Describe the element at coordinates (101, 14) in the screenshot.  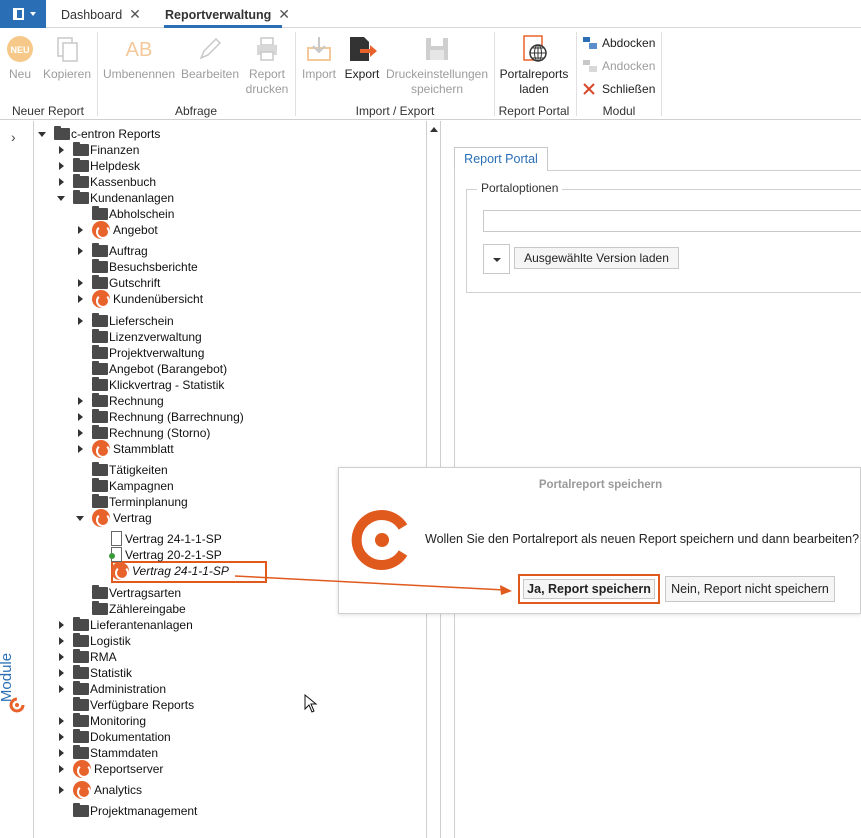
I see `tab-dashboard: Dashboard ✕` at that location.